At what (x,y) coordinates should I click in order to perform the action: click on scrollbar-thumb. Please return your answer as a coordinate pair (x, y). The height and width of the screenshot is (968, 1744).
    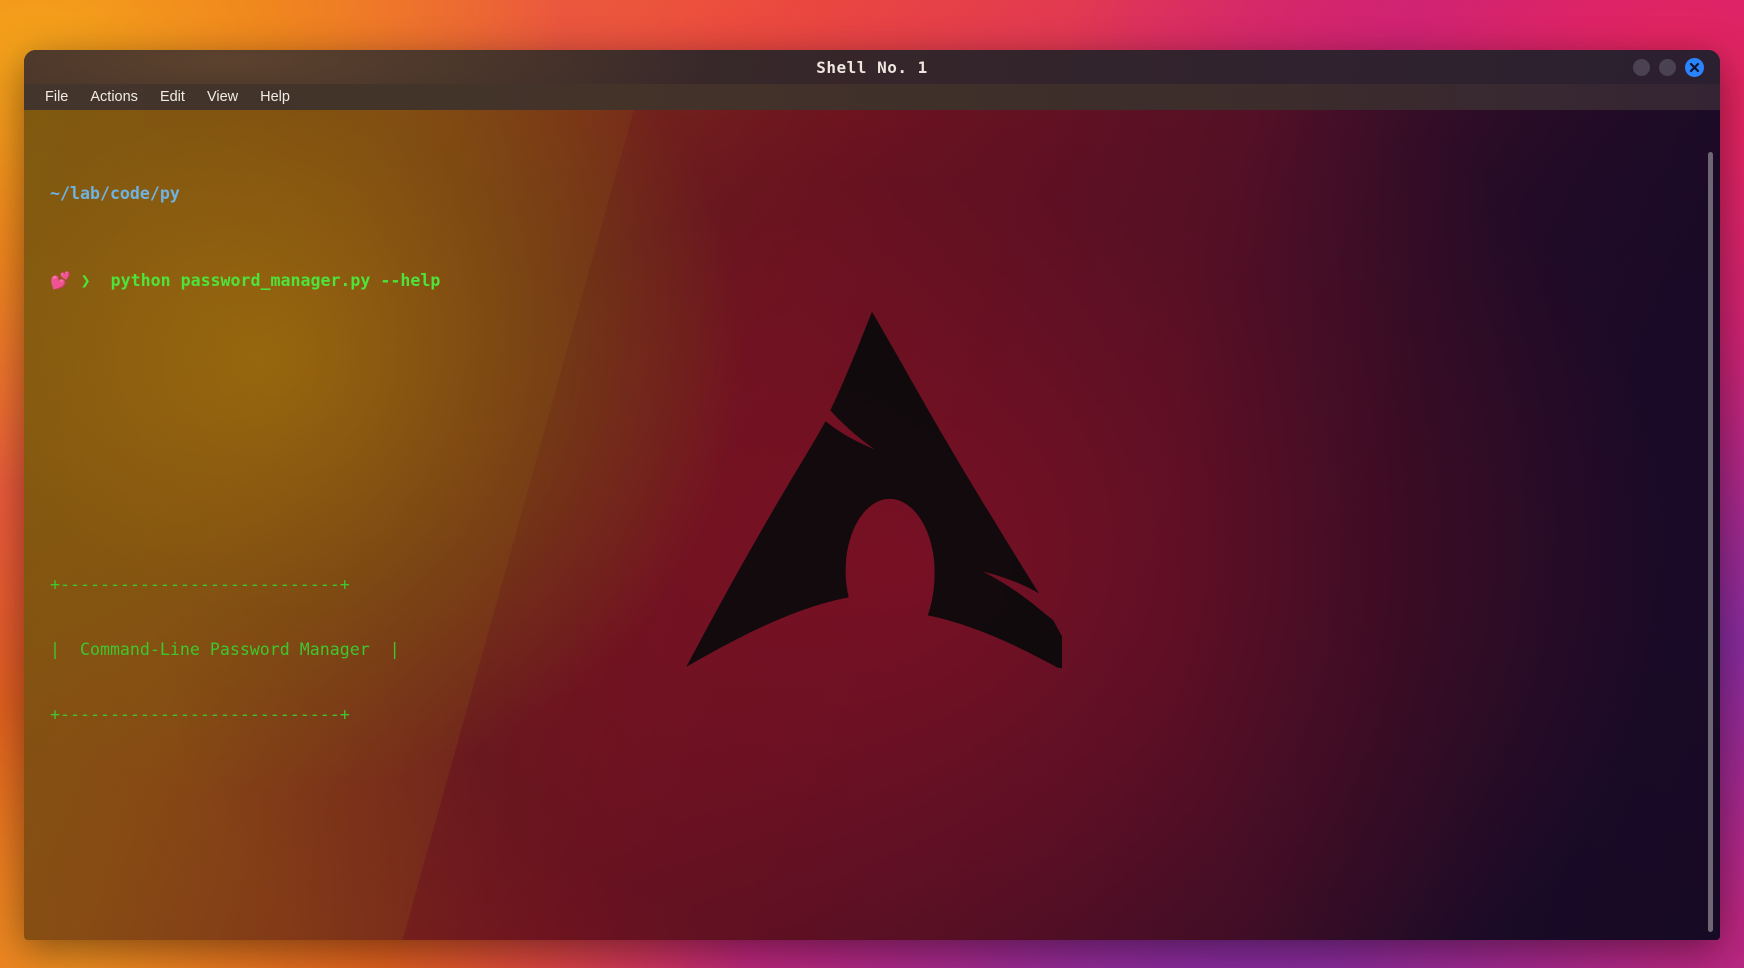
    Looking at the image, I should click on (1710, 542).